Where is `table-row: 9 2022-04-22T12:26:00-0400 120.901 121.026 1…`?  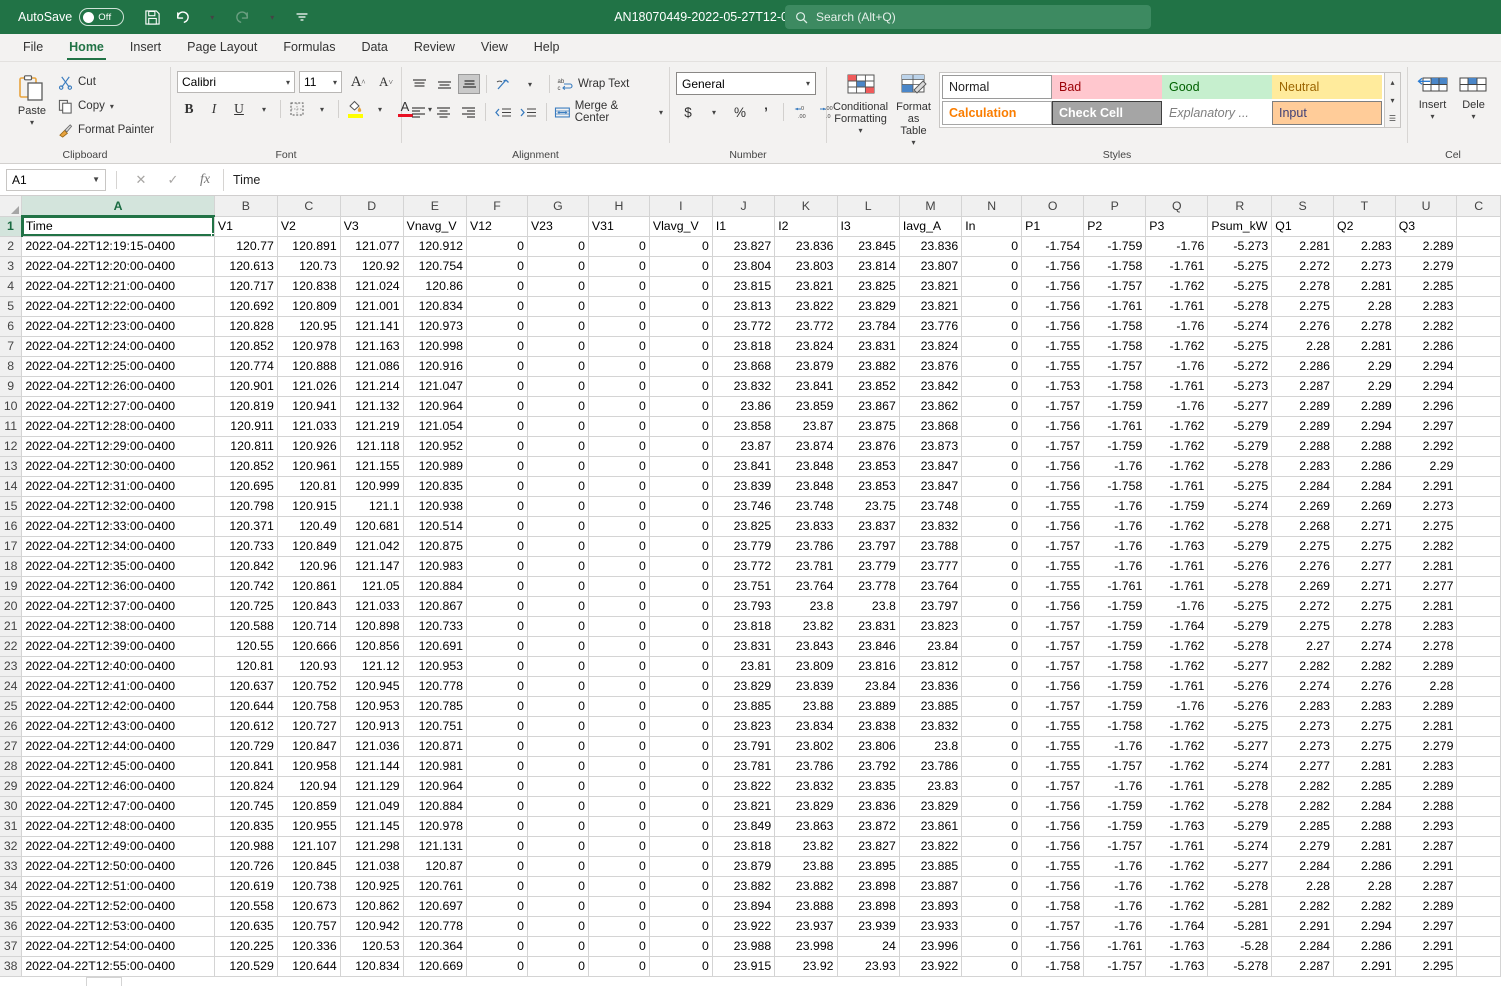 table-row: 9 2022-04-22T12:26:00-0400 120.901 121.026 1… is located at coordinates (750, 386).